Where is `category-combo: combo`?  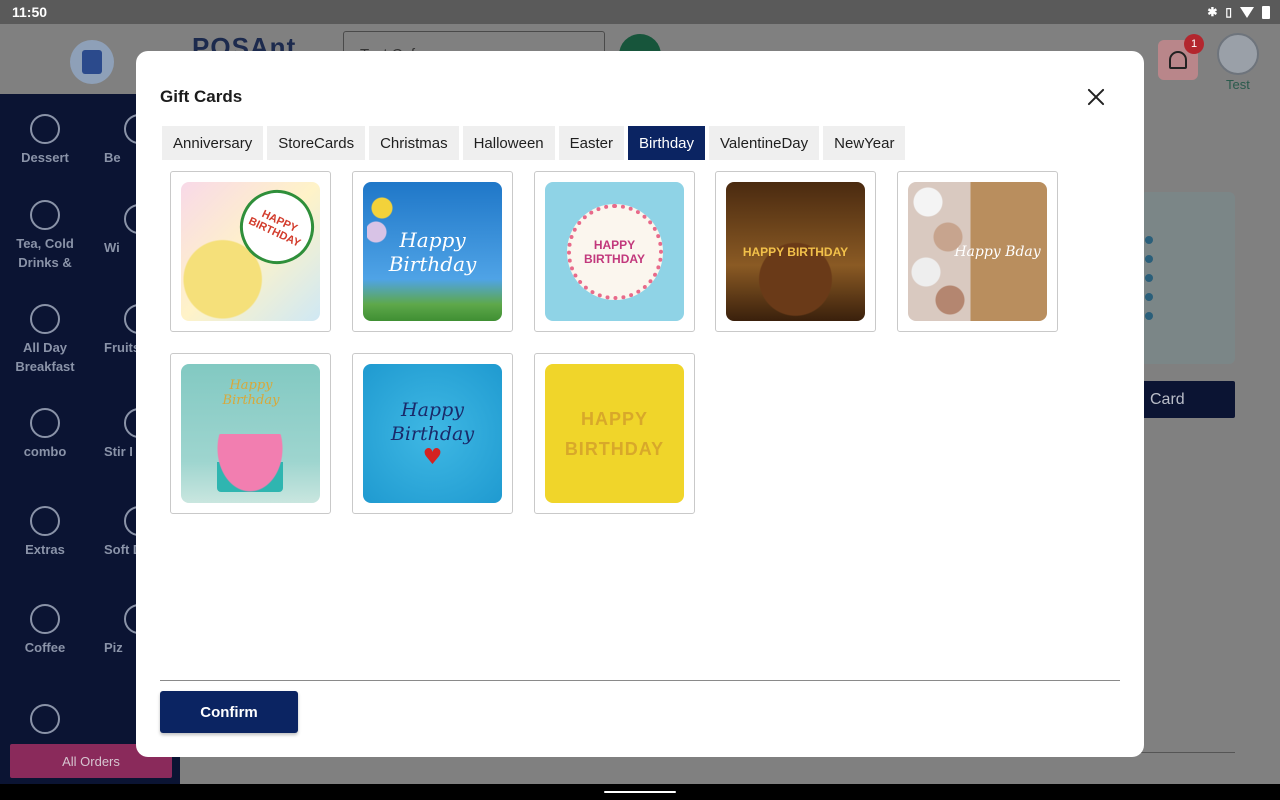
category-combo: combo is located at coordinates (45, 434).